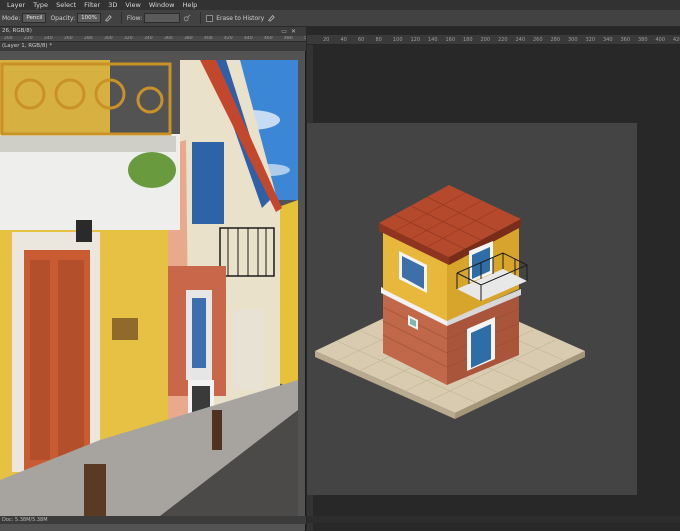 This screenshot has height=531, width=680. What do you see at coordinates (25, 520) in the screenshot?
I see `document-size-text: Doc: 5.38M/5.38M` at bounding box center [25, 520].